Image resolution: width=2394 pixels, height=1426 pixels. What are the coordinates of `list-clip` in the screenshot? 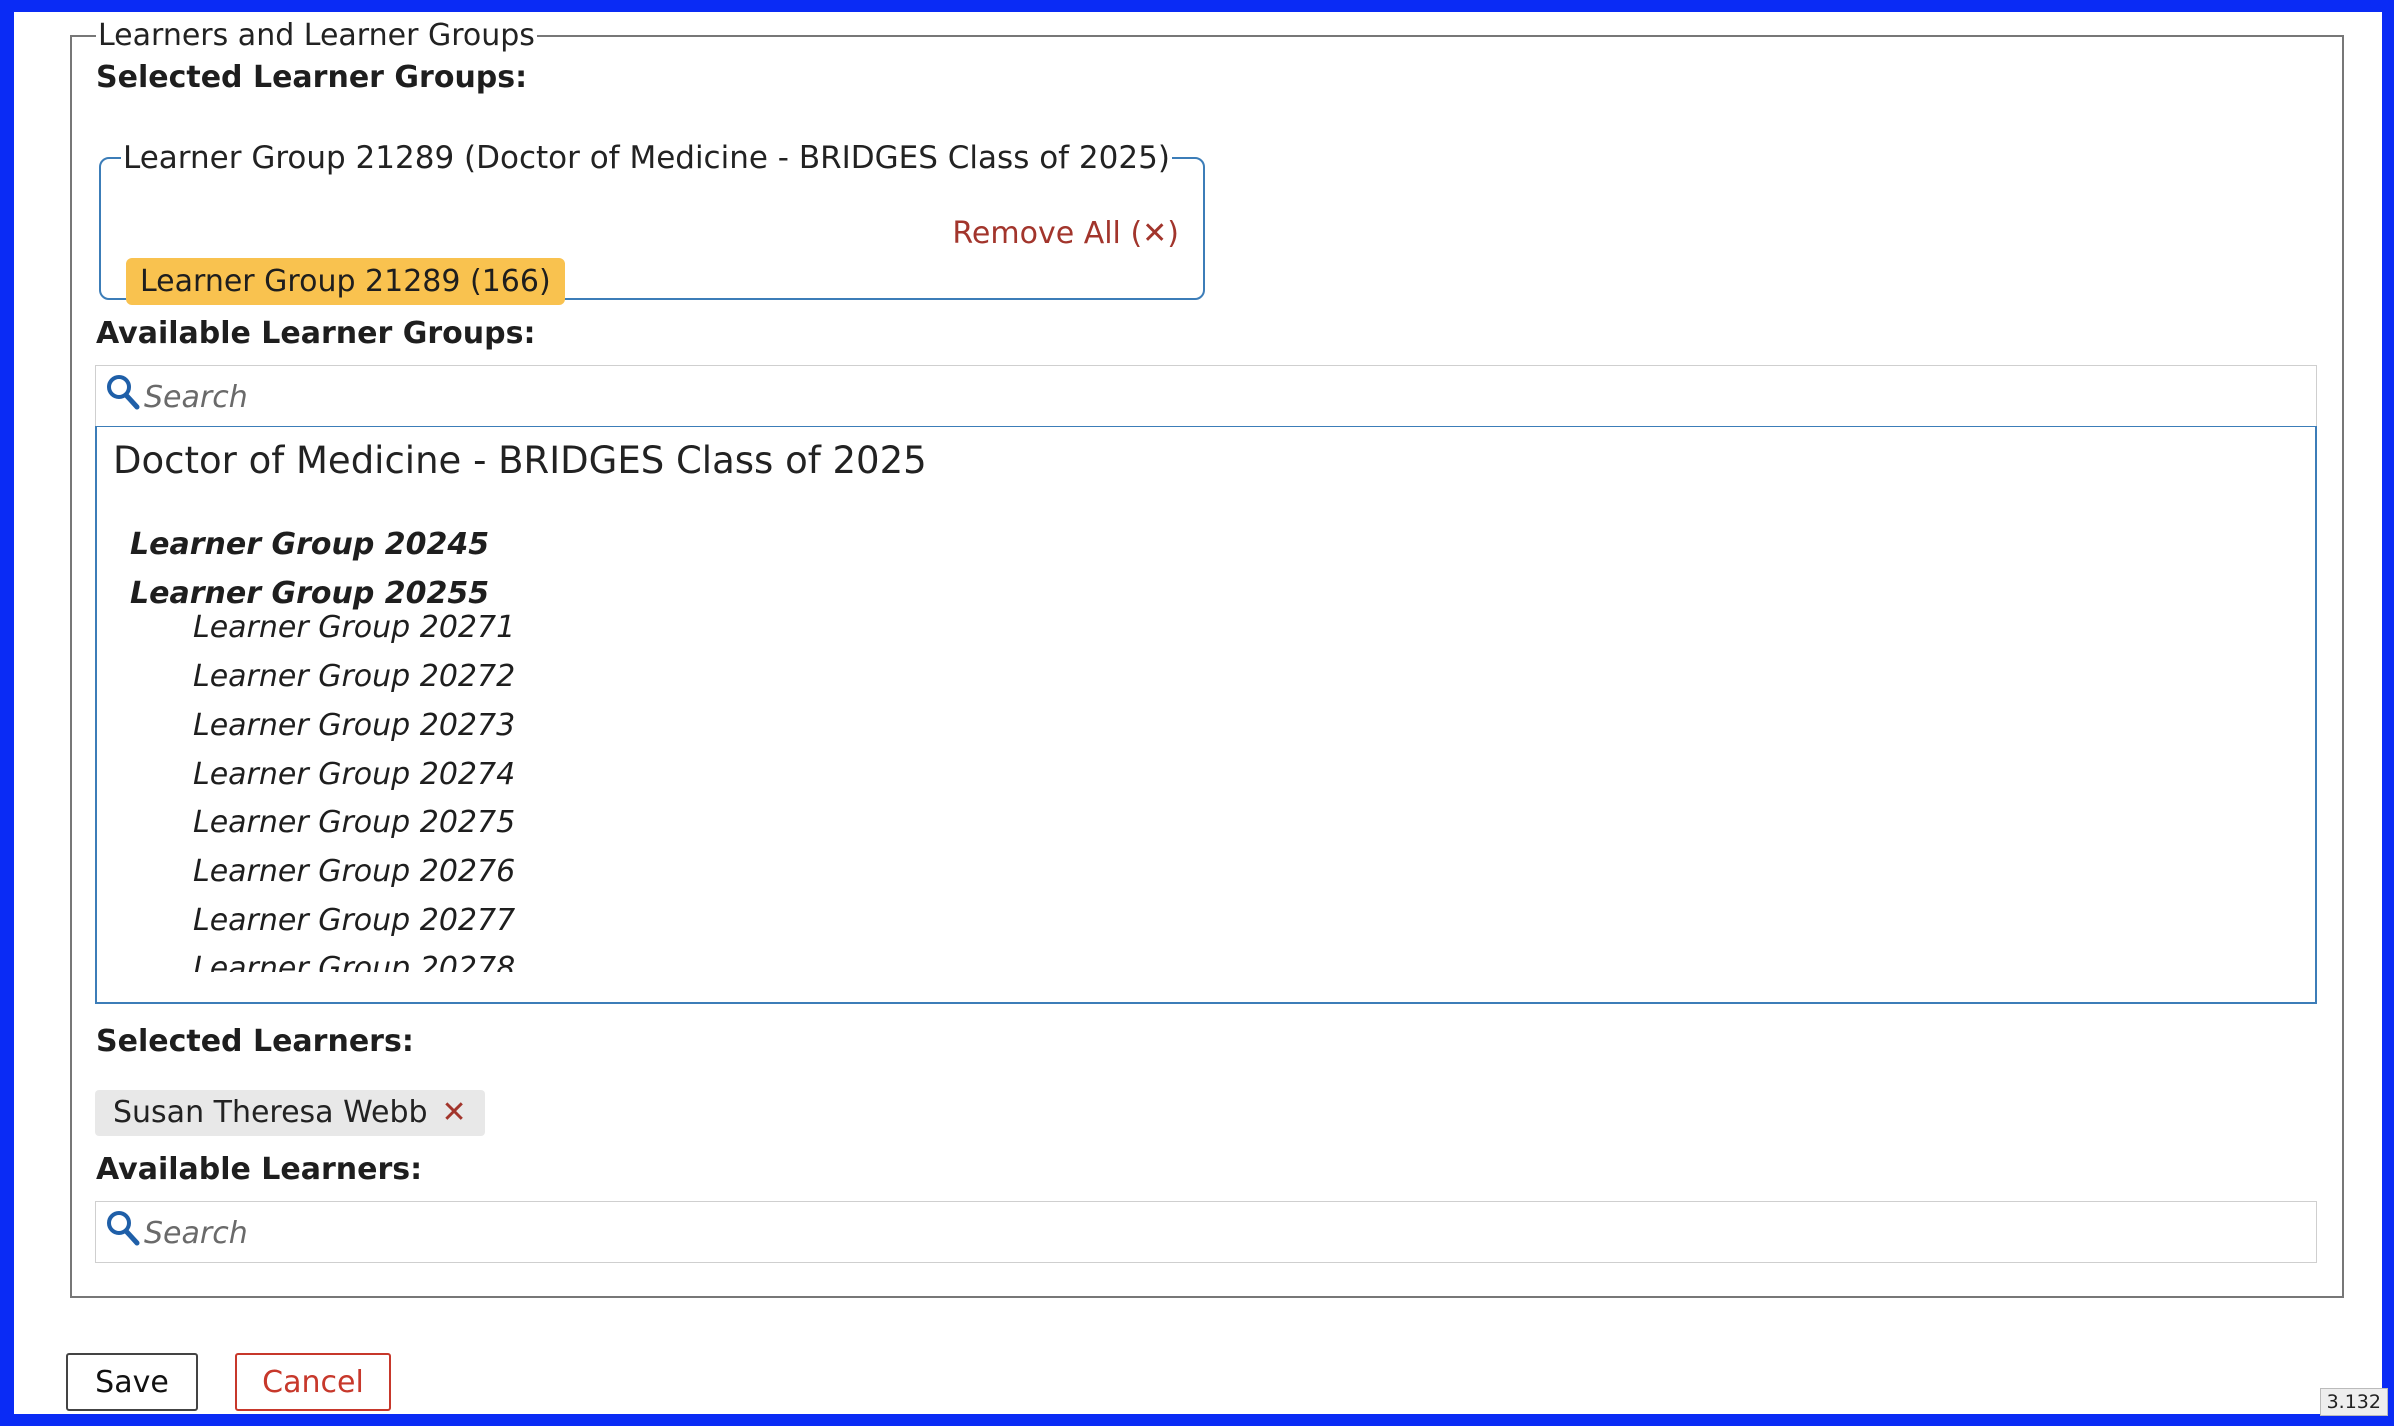 It's located at (1206, 987).